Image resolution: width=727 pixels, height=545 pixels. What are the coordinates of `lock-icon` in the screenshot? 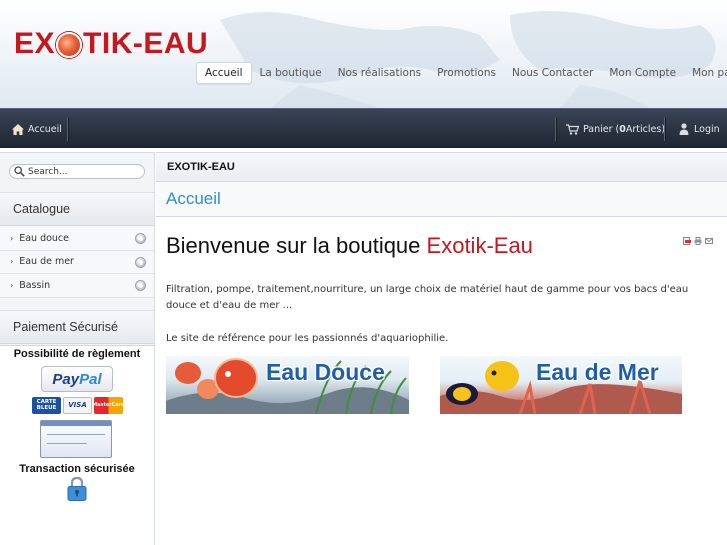 It's located at (77, 488).